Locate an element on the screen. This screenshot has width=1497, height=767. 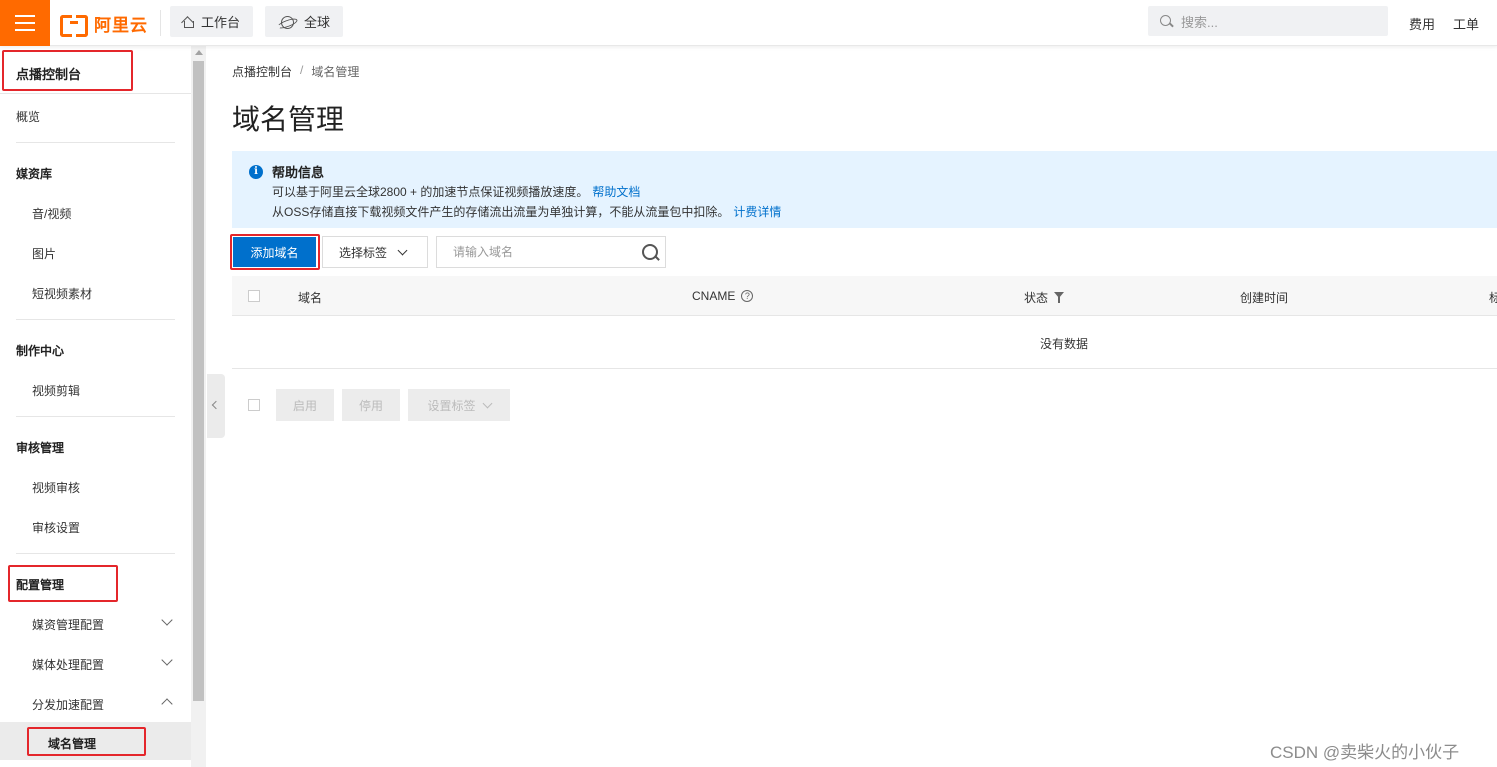
batch-select-checkbox is located at coordinates (254, 405).